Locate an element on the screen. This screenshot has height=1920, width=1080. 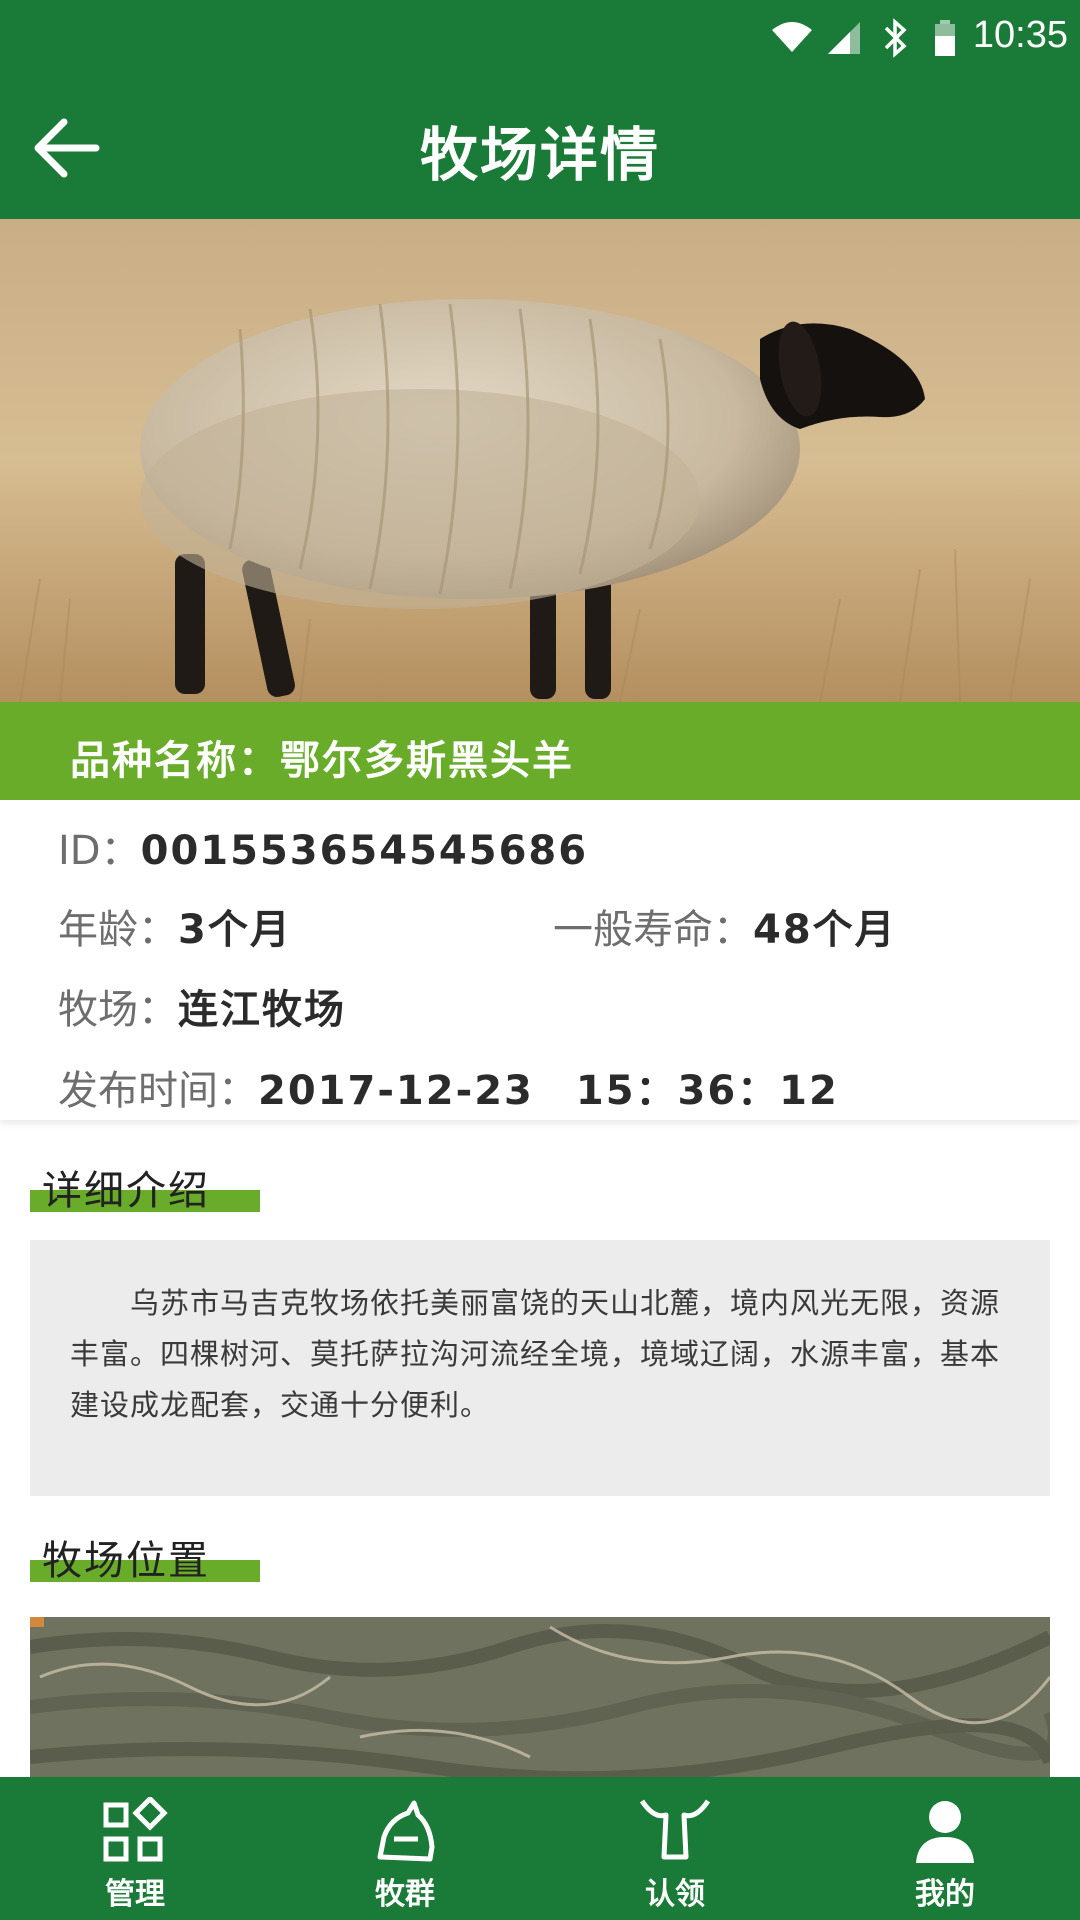
age-label: 年龄： is located at coordinates (118, 930).